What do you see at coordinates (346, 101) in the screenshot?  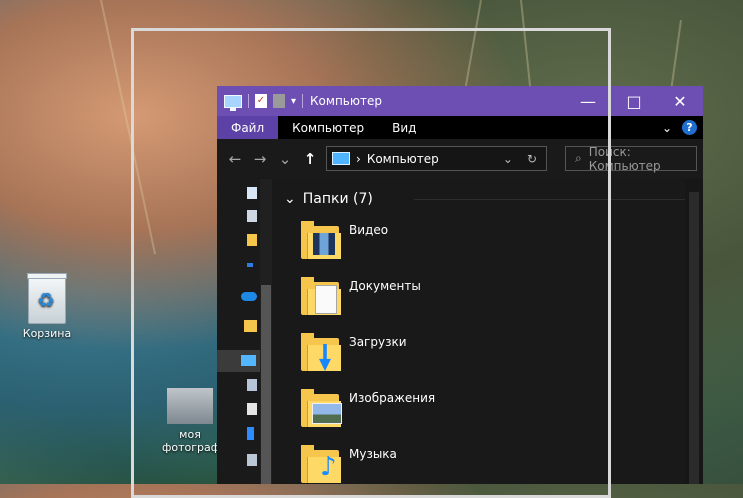 I see `window-title: Компьютер` at bounding box center [346, 101].